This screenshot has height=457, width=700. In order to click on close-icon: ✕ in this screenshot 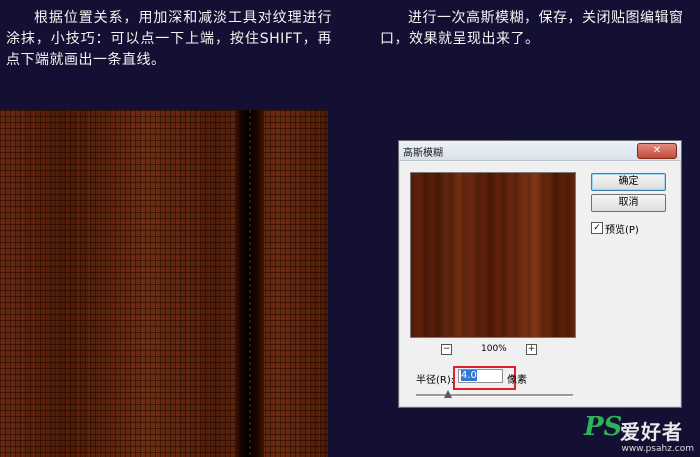, I will do `click(657, 151)`.